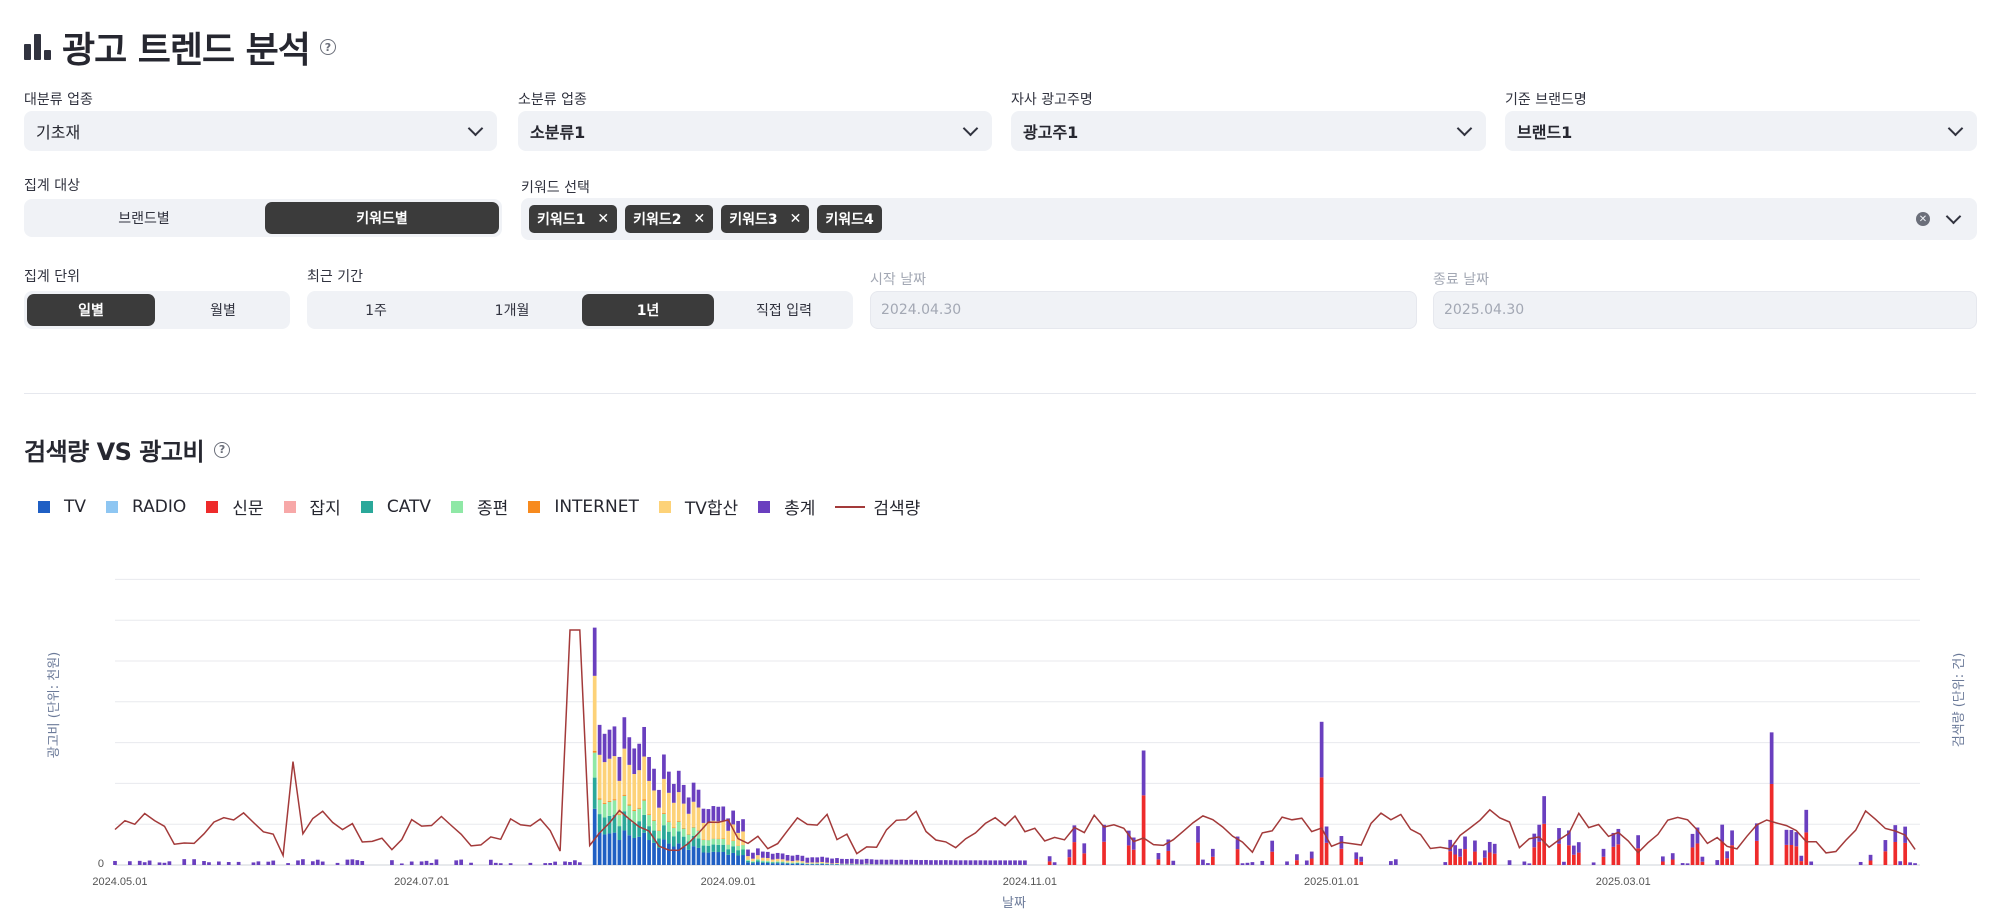 The image size is (2000, 913). Describe the element at coordinates (1546, 100) in the screenshot. I see `brand-label: 기준 브랜드명` at that location.